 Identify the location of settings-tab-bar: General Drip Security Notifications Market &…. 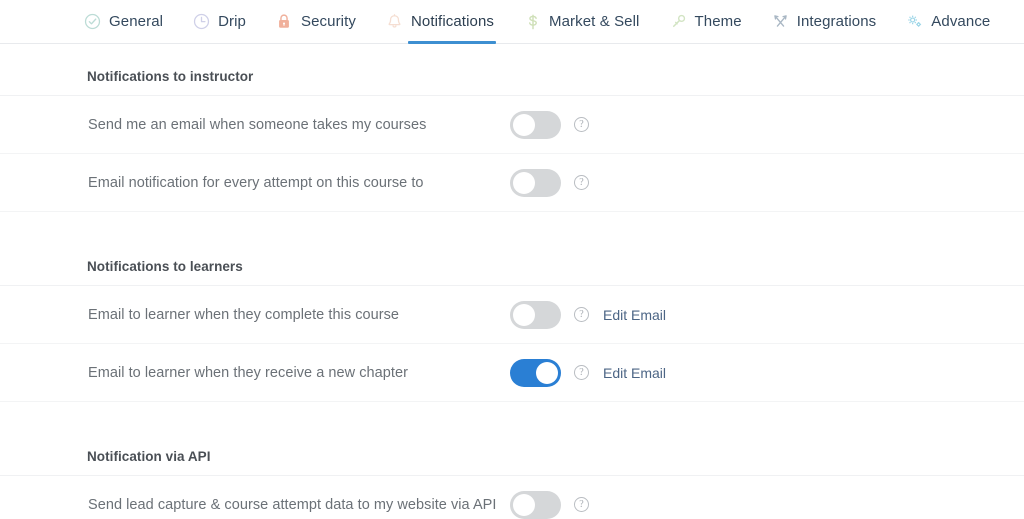
(512, 22).